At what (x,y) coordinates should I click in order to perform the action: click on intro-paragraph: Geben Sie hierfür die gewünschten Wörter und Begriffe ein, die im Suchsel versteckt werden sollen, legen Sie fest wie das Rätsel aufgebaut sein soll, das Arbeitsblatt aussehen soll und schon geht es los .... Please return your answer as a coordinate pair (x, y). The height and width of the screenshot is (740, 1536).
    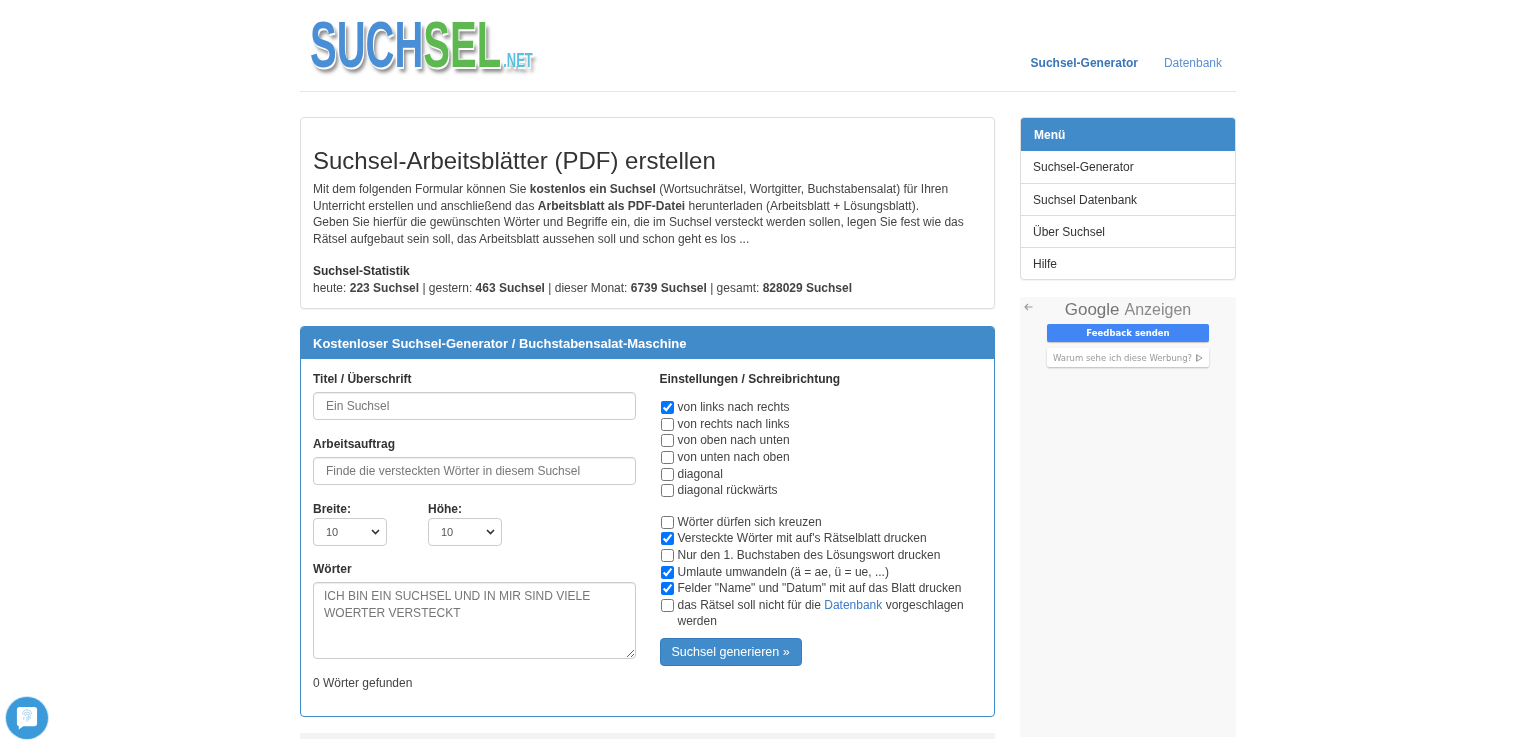
    Looking at the image, I should click on (639, 231).